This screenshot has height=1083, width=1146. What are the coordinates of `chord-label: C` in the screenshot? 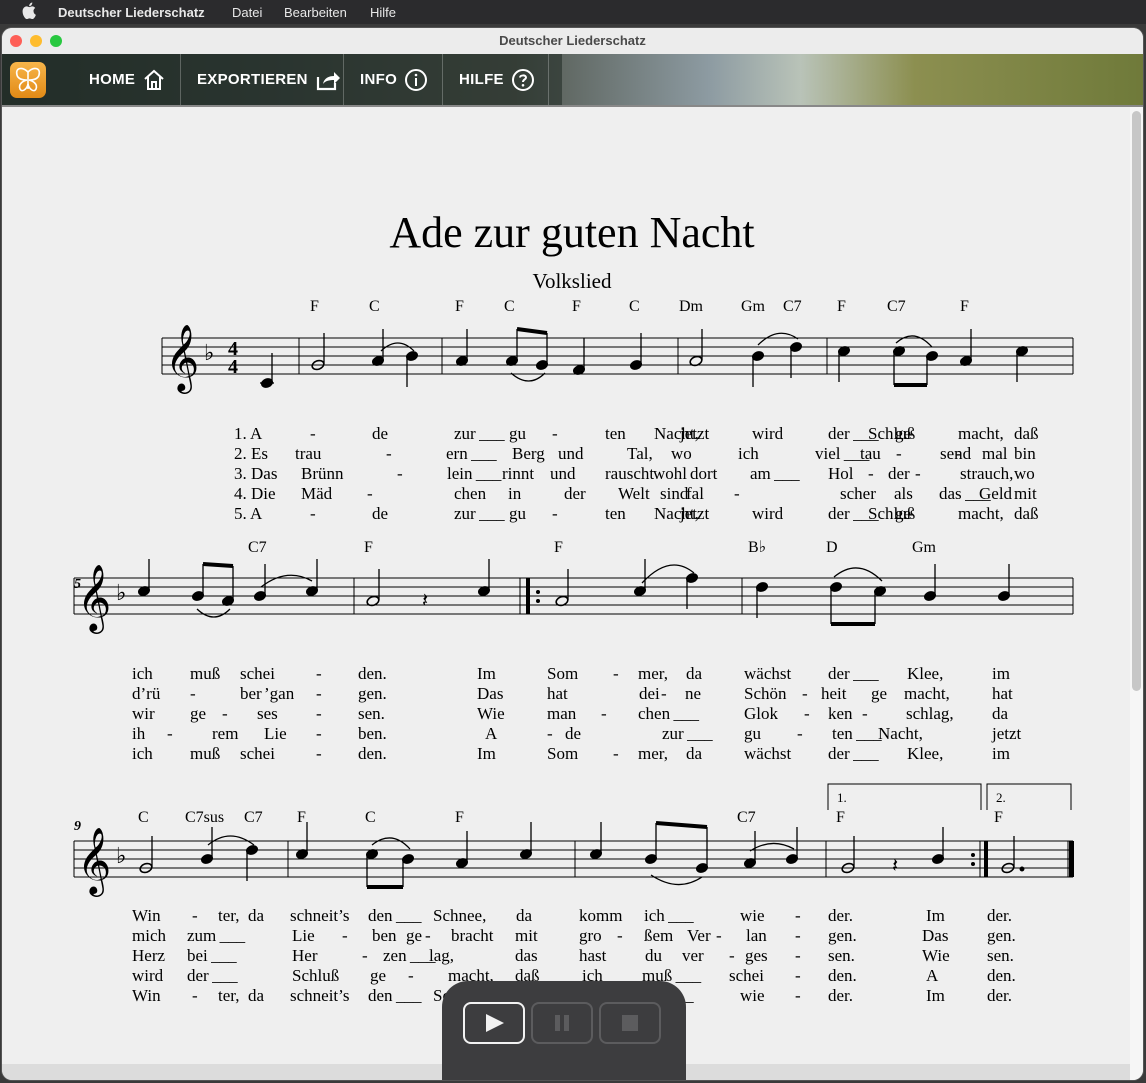 It's located at (374, 306).